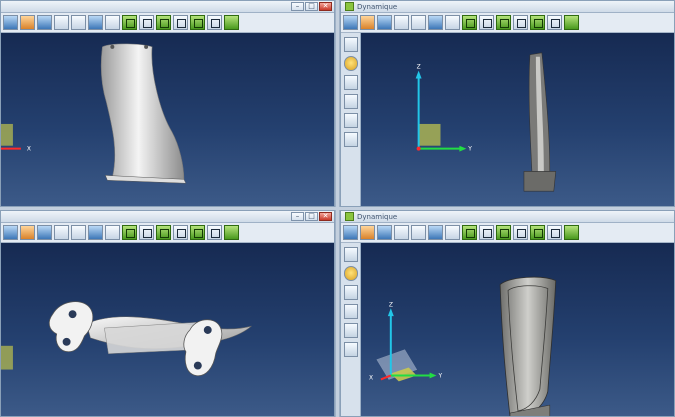 This screenshot has width=675, height=417. I want to click on viewport-toolbar, so click(507, 23).